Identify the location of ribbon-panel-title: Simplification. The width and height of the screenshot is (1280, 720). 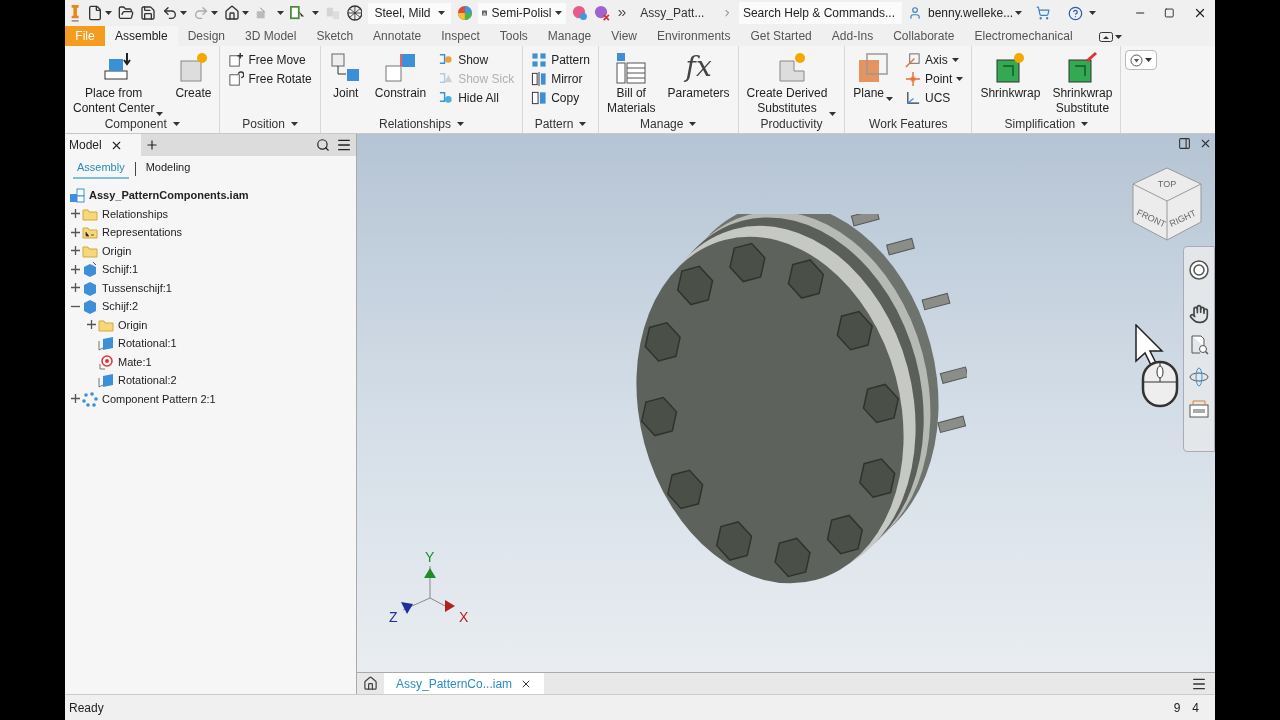
(1046, 124).